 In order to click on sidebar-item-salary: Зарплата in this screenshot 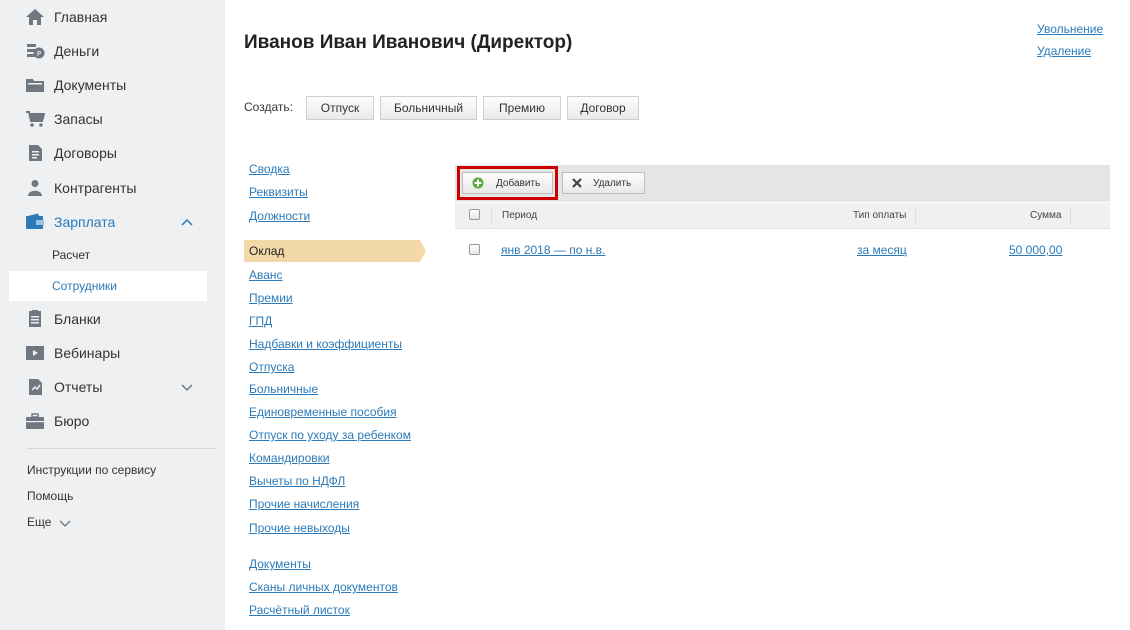, I will do `click(112, 222)`.